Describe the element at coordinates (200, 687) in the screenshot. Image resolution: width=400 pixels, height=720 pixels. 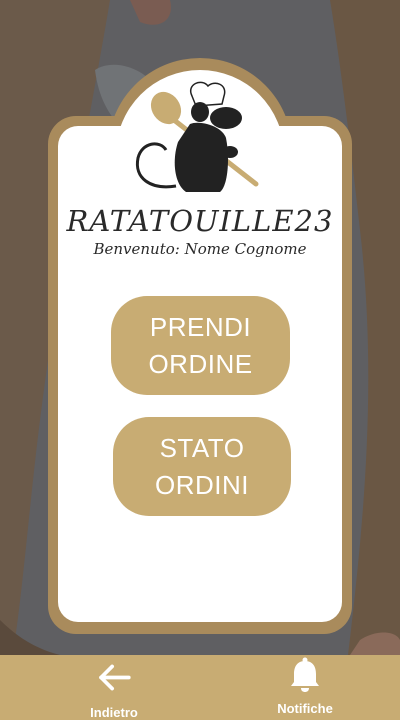
I see `bottom-navigation: Indietro Notifiche` at that location.